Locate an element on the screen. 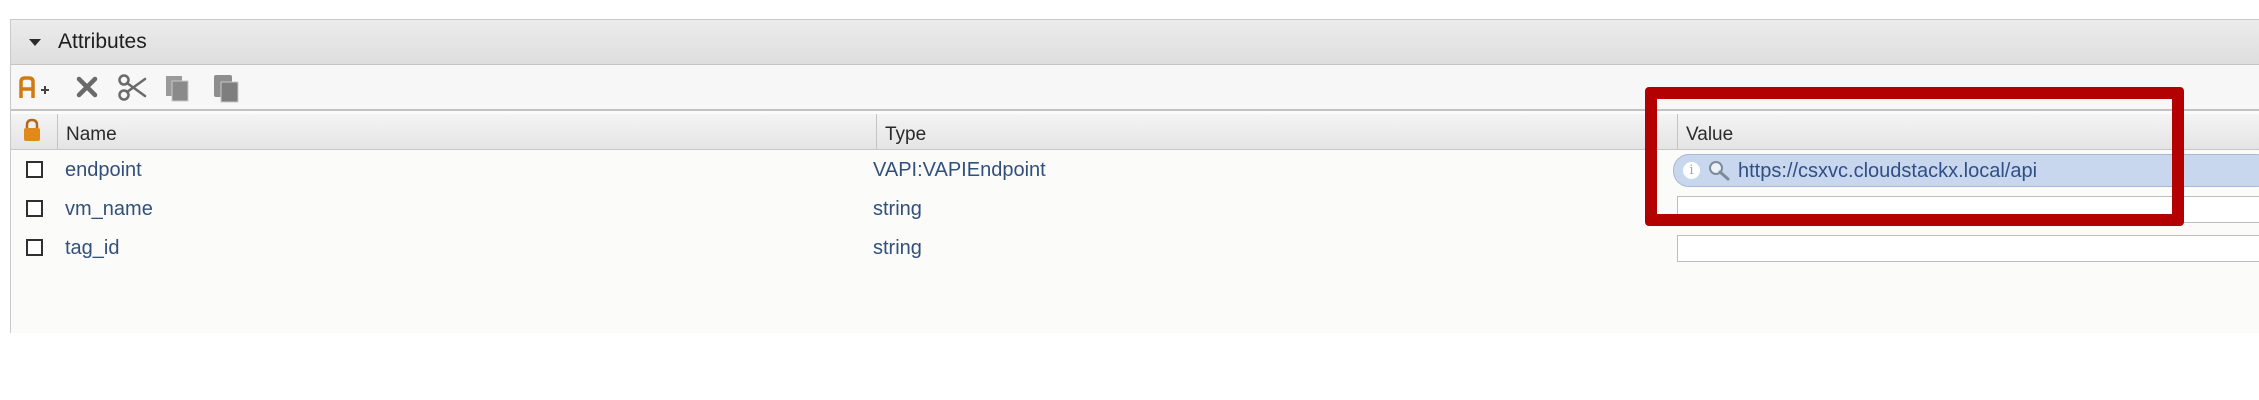 This screenshot has width=2259, height=400. column-type-label: Type is located at coordinates (906, 134).